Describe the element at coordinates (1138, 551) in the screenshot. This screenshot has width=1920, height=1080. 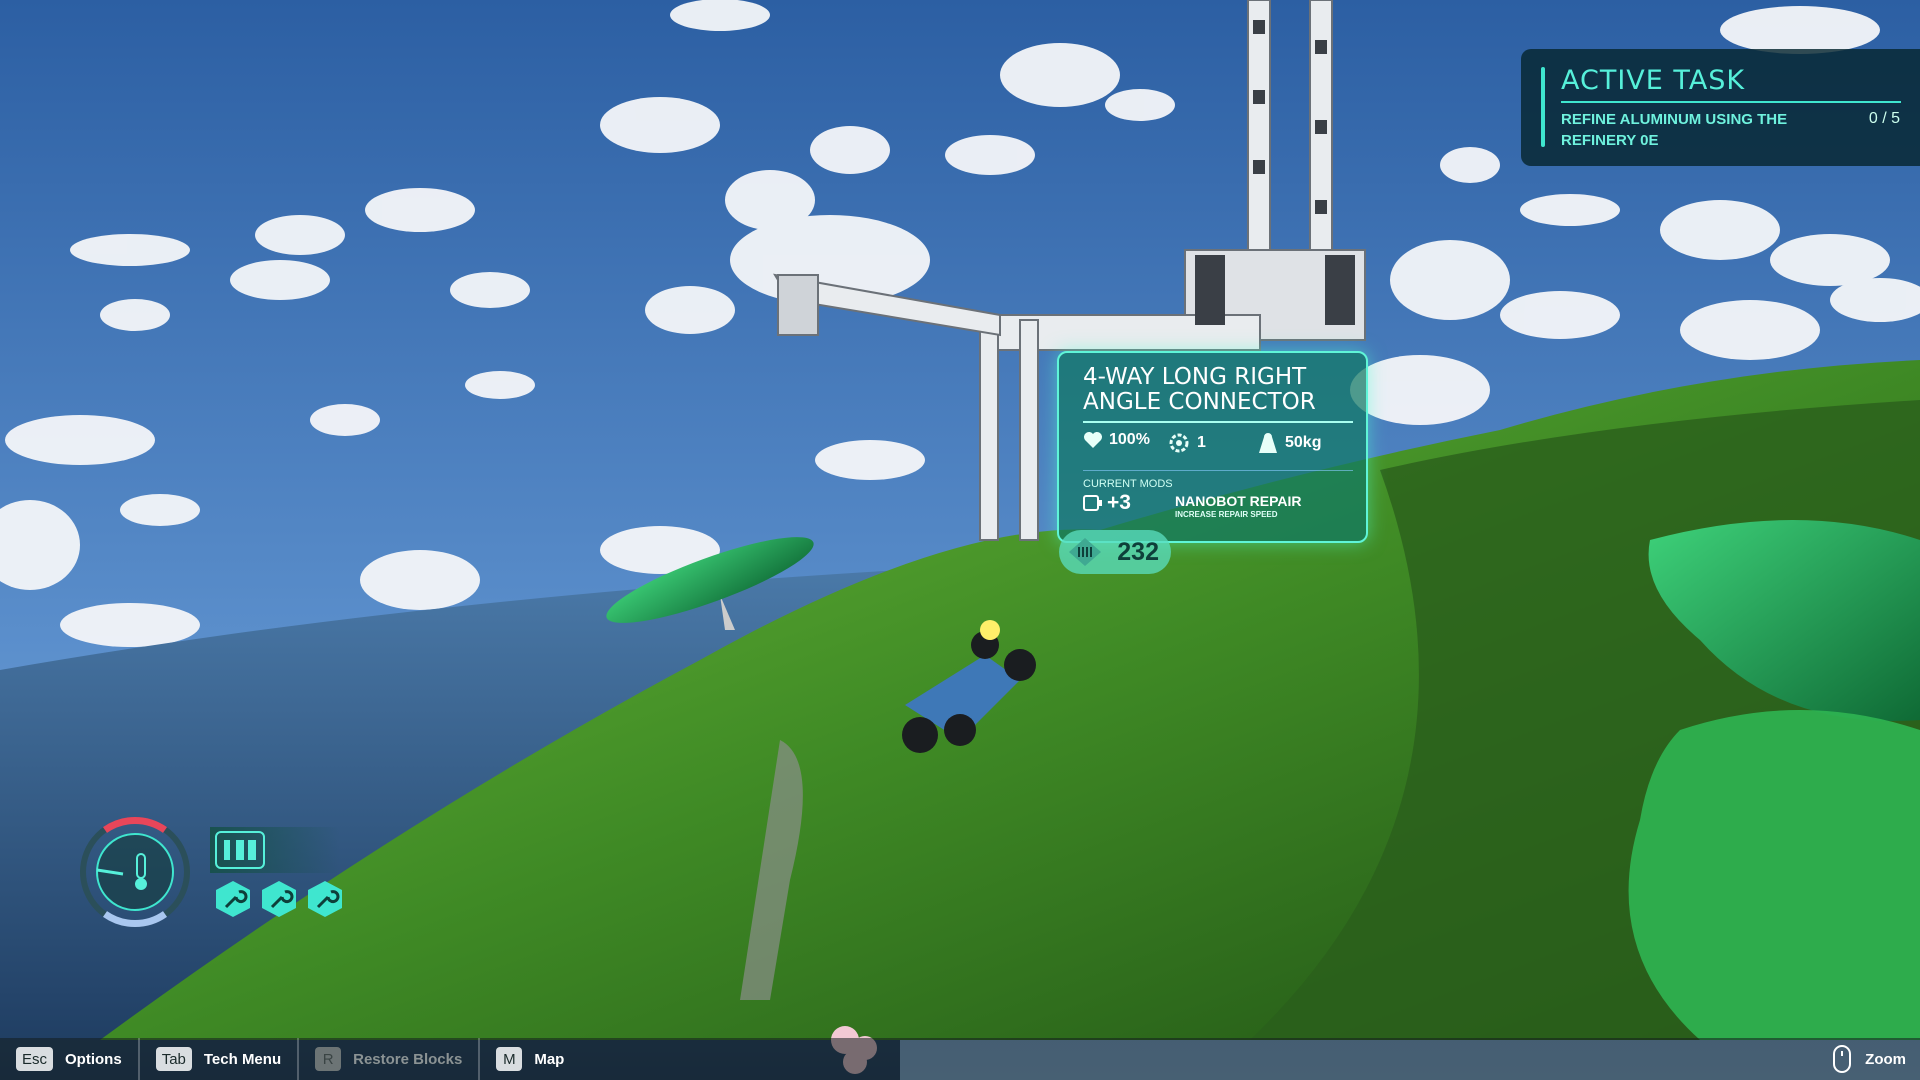
I see `block-cost-value: 232` at that location.